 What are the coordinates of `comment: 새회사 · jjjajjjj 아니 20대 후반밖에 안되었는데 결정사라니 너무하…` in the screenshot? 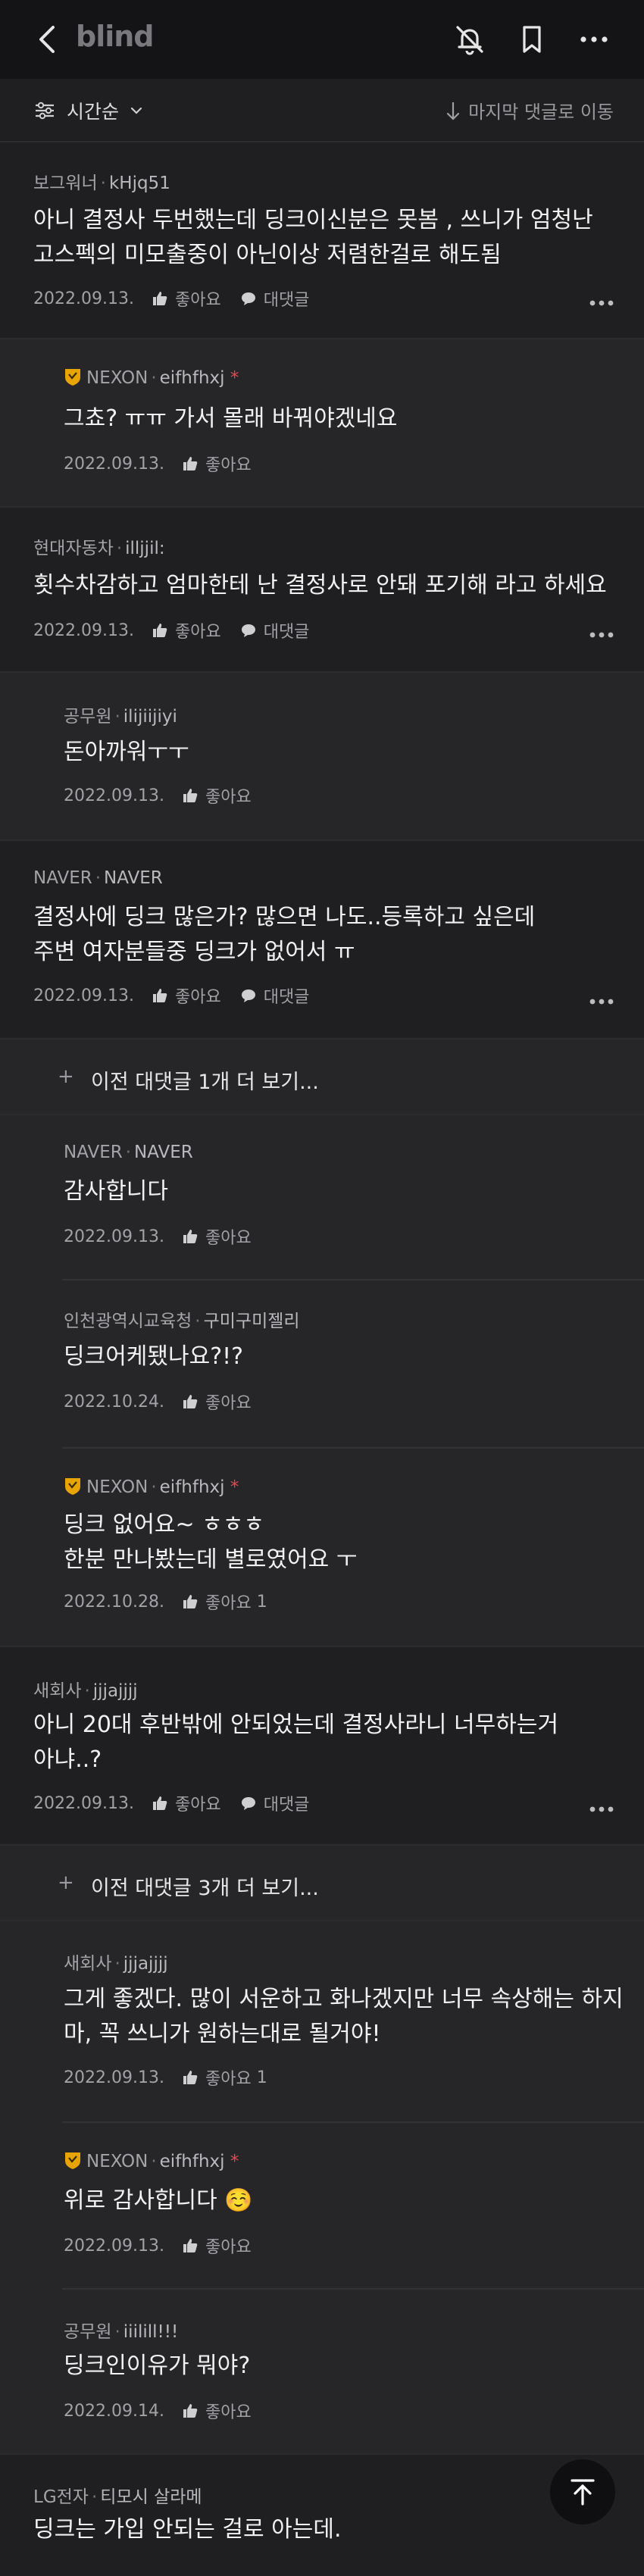 It's located at (322, 1747).